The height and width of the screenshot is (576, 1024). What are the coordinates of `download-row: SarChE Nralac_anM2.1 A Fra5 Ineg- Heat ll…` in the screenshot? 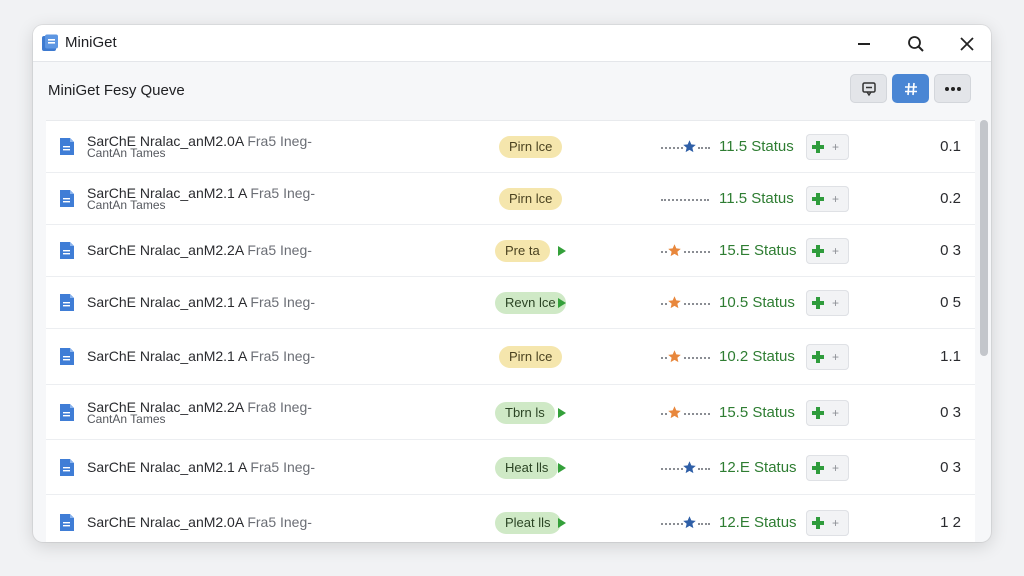 It's located at (510, 467).